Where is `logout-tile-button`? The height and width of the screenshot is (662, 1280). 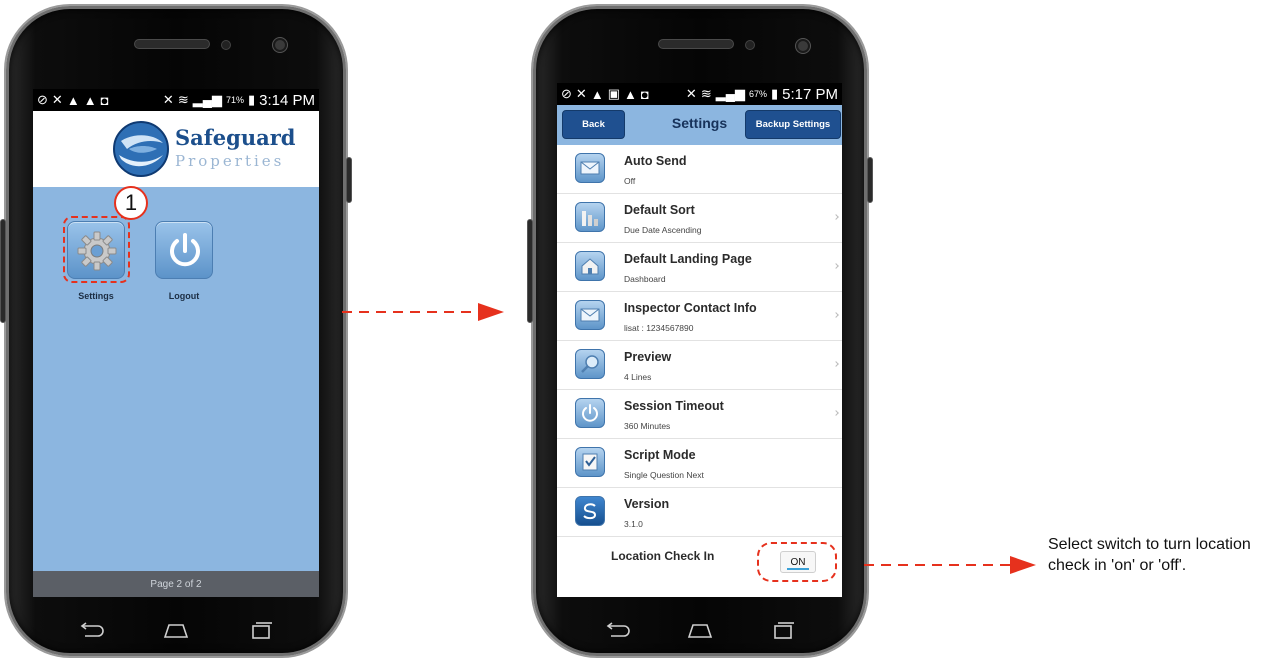 logout-tile-button is located at coordinates (184, 250).